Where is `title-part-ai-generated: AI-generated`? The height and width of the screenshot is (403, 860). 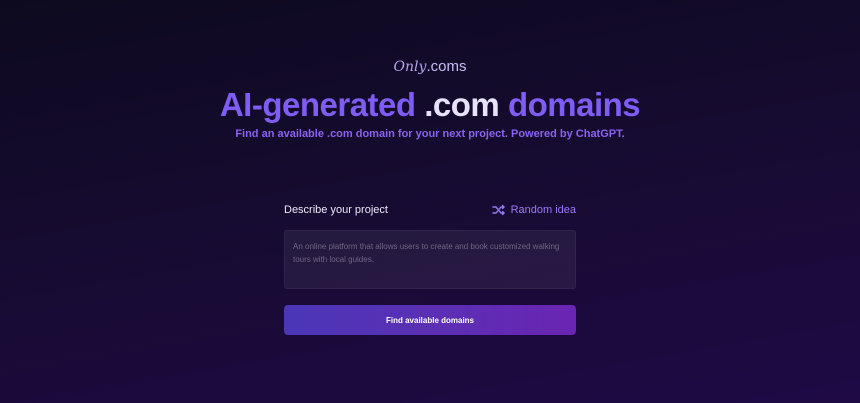
title-part-ai-generated: AI-generated is located at coordinates (317, 104).